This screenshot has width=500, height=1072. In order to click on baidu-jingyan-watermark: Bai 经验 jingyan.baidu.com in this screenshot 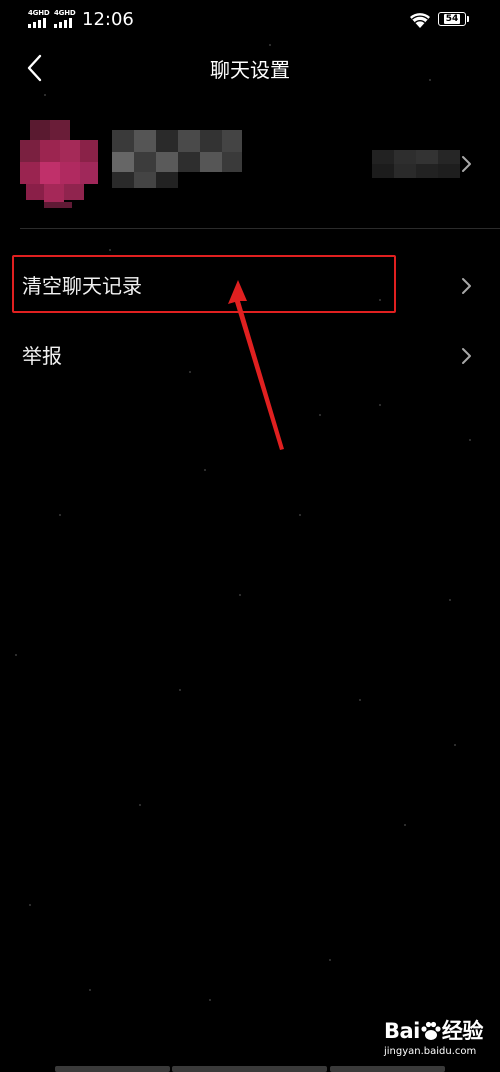, I will do `click(437, 1041)`.